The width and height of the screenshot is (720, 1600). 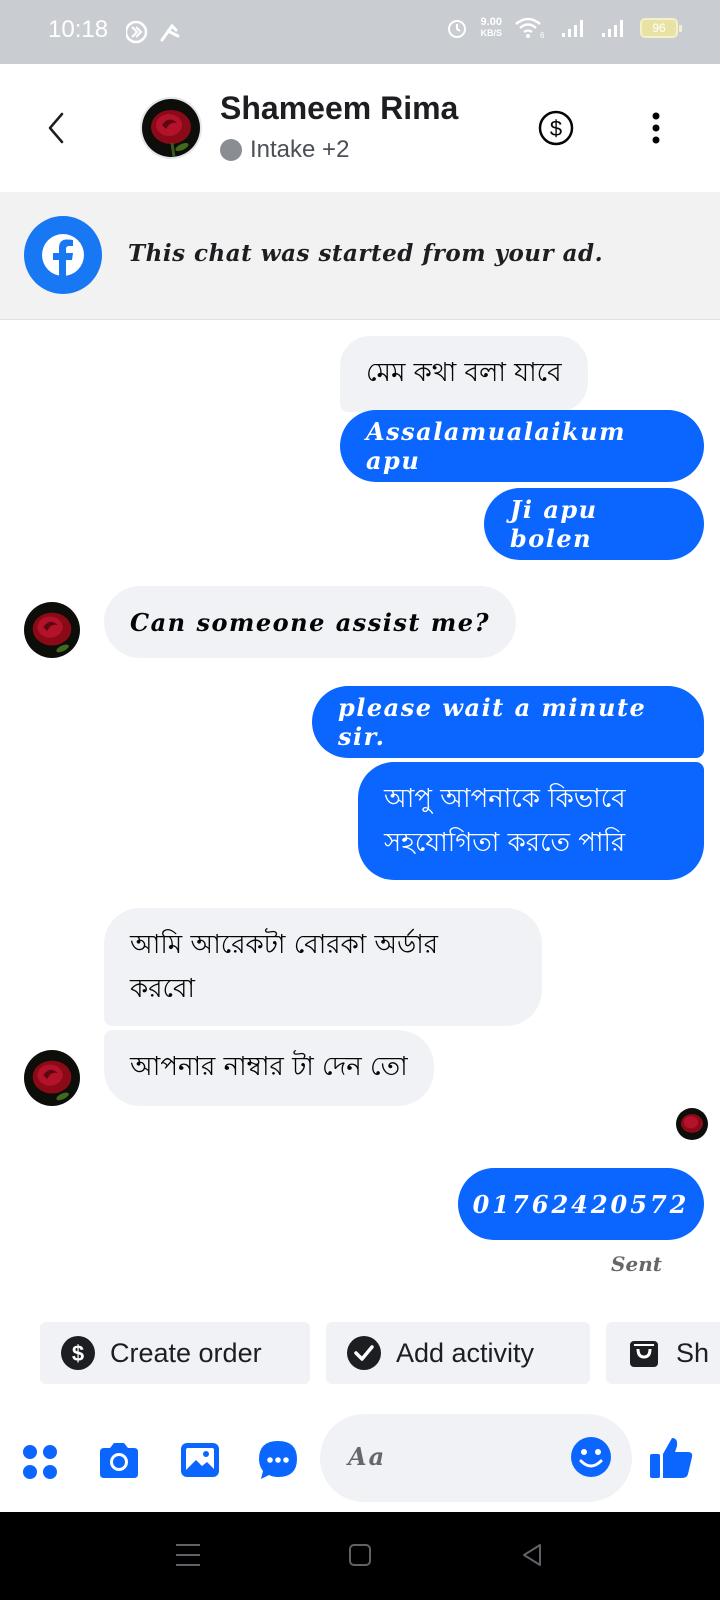 What do you see at coordinates (278, 1460) in the screenshot?
I see `chat-bubble-icon` at bounding box center [278, 1460].